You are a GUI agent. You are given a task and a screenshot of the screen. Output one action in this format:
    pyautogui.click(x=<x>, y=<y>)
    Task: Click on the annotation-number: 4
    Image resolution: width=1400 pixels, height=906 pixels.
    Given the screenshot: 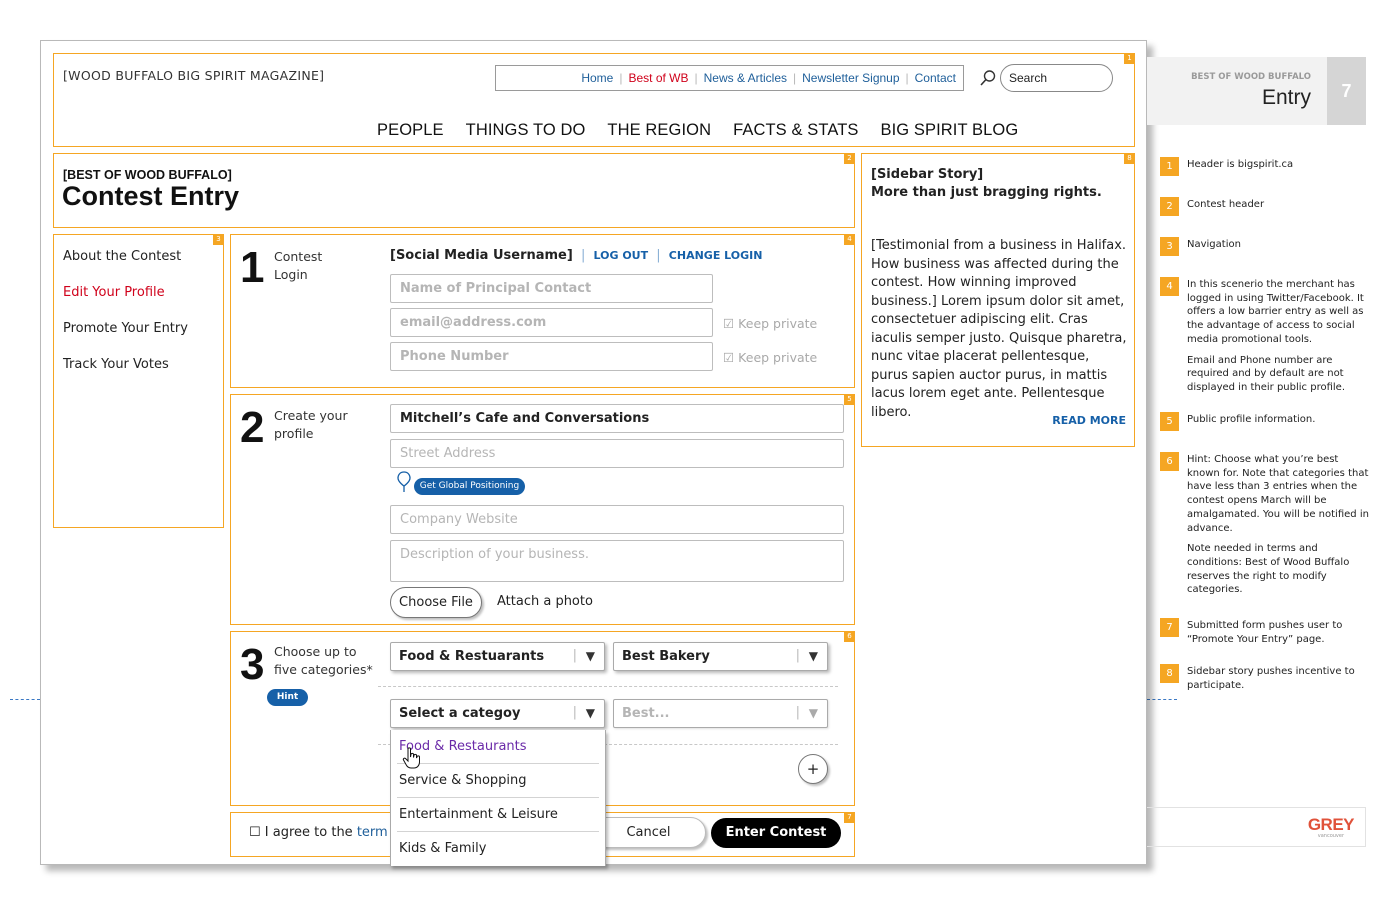 What is the action you would take?
    pyautogui.click(x=849, y=239)
    